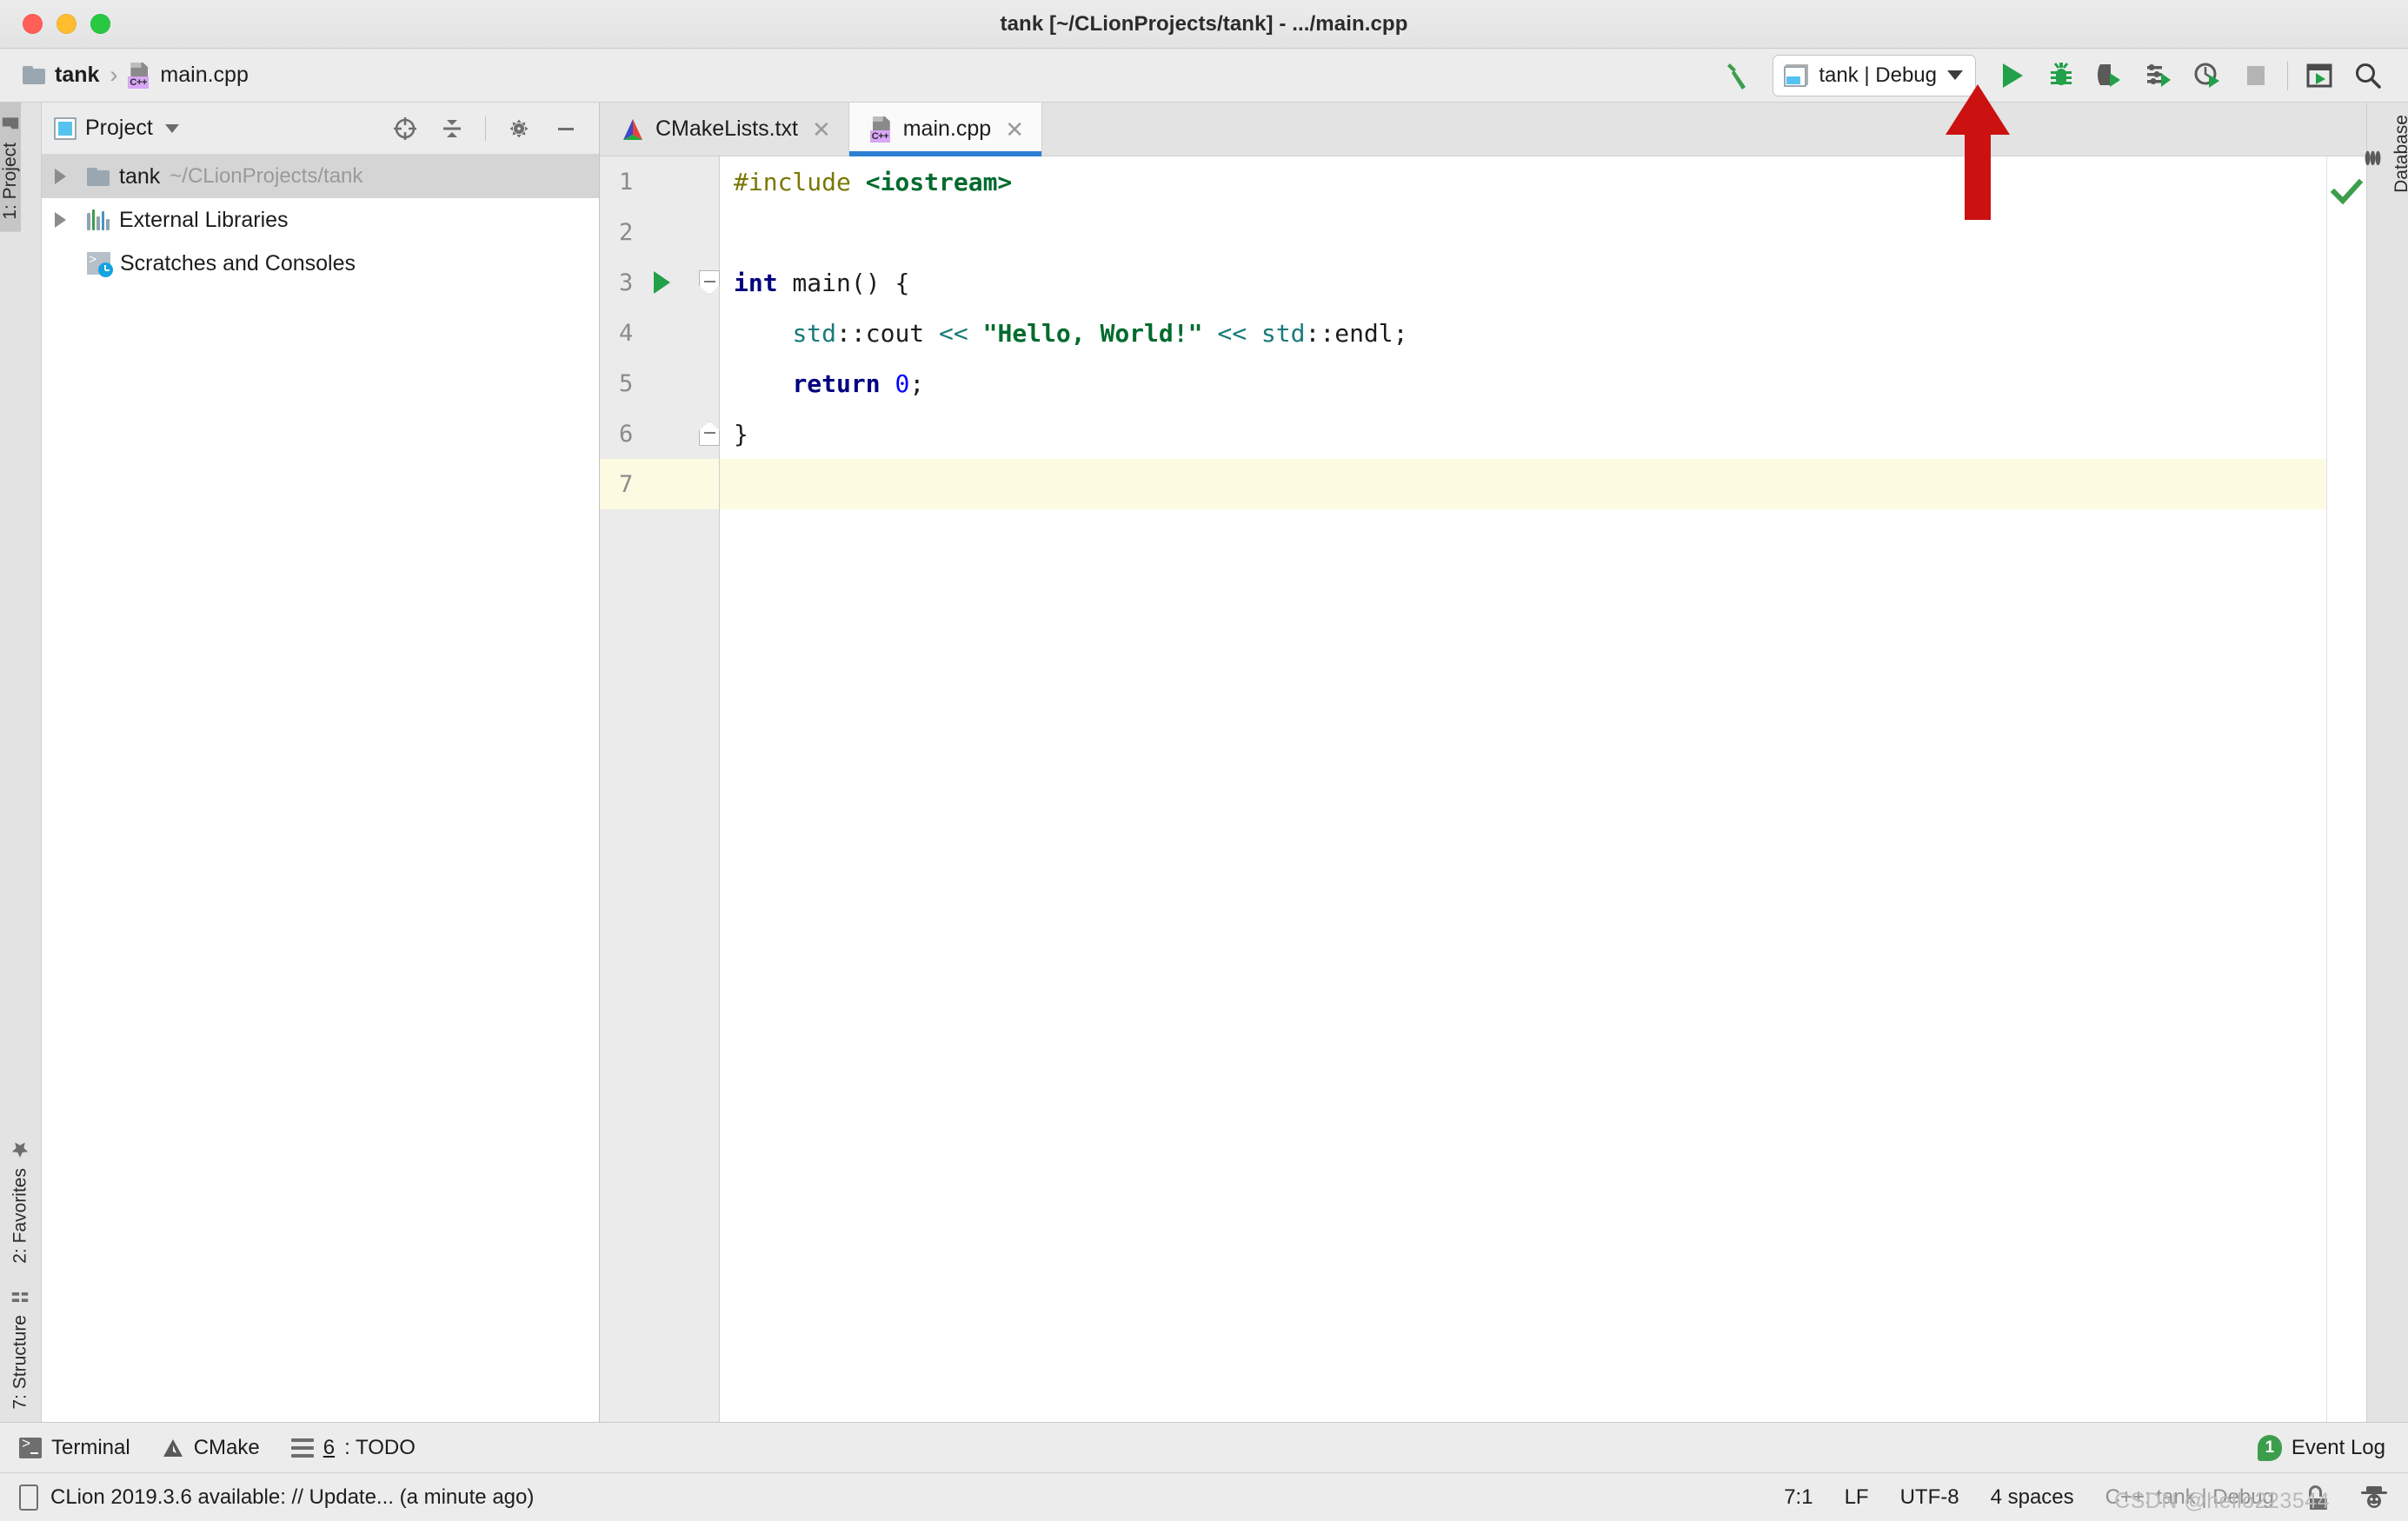  What do you see at coordinates (77, 75) in the screenshot?
I see `breadcrumb-label: tank` at bounding box center [77, 75].